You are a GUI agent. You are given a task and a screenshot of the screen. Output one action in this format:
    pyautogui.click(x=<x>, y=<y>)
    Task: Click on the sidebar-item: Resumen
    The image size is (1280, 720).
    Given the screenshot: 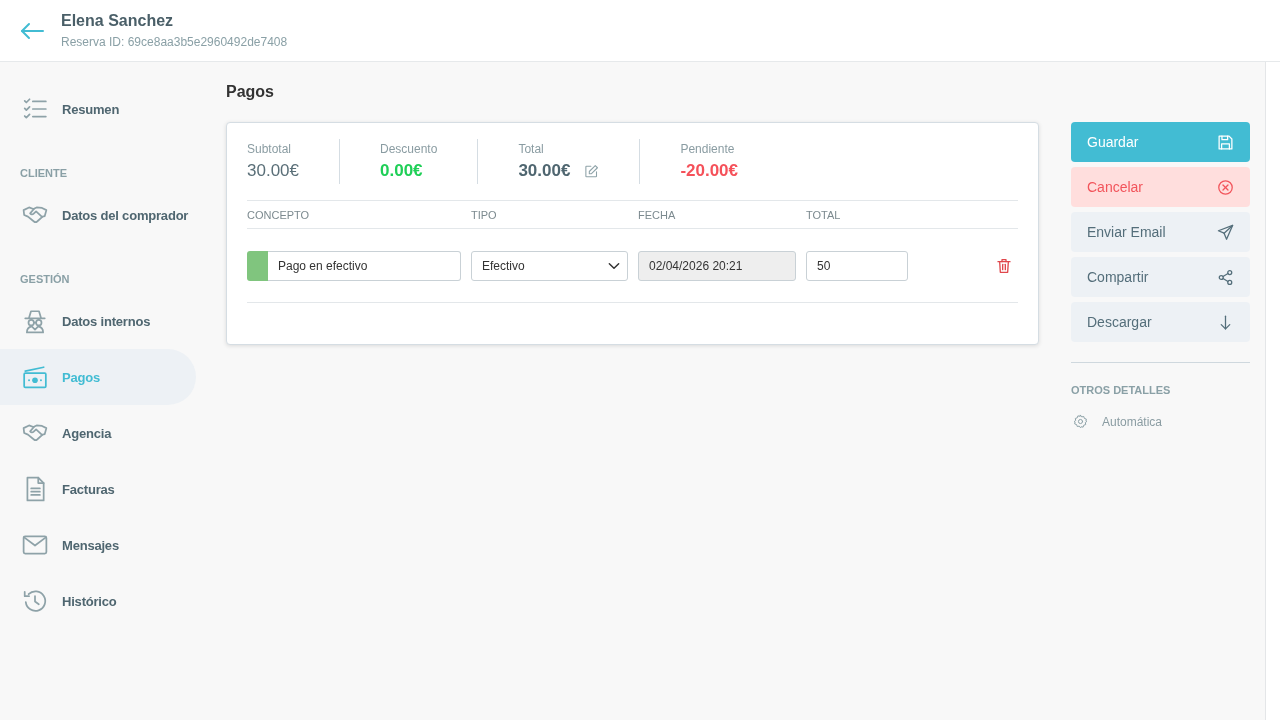 What is the action you would take?
    pyautogui.click(x=98, y=109)
    